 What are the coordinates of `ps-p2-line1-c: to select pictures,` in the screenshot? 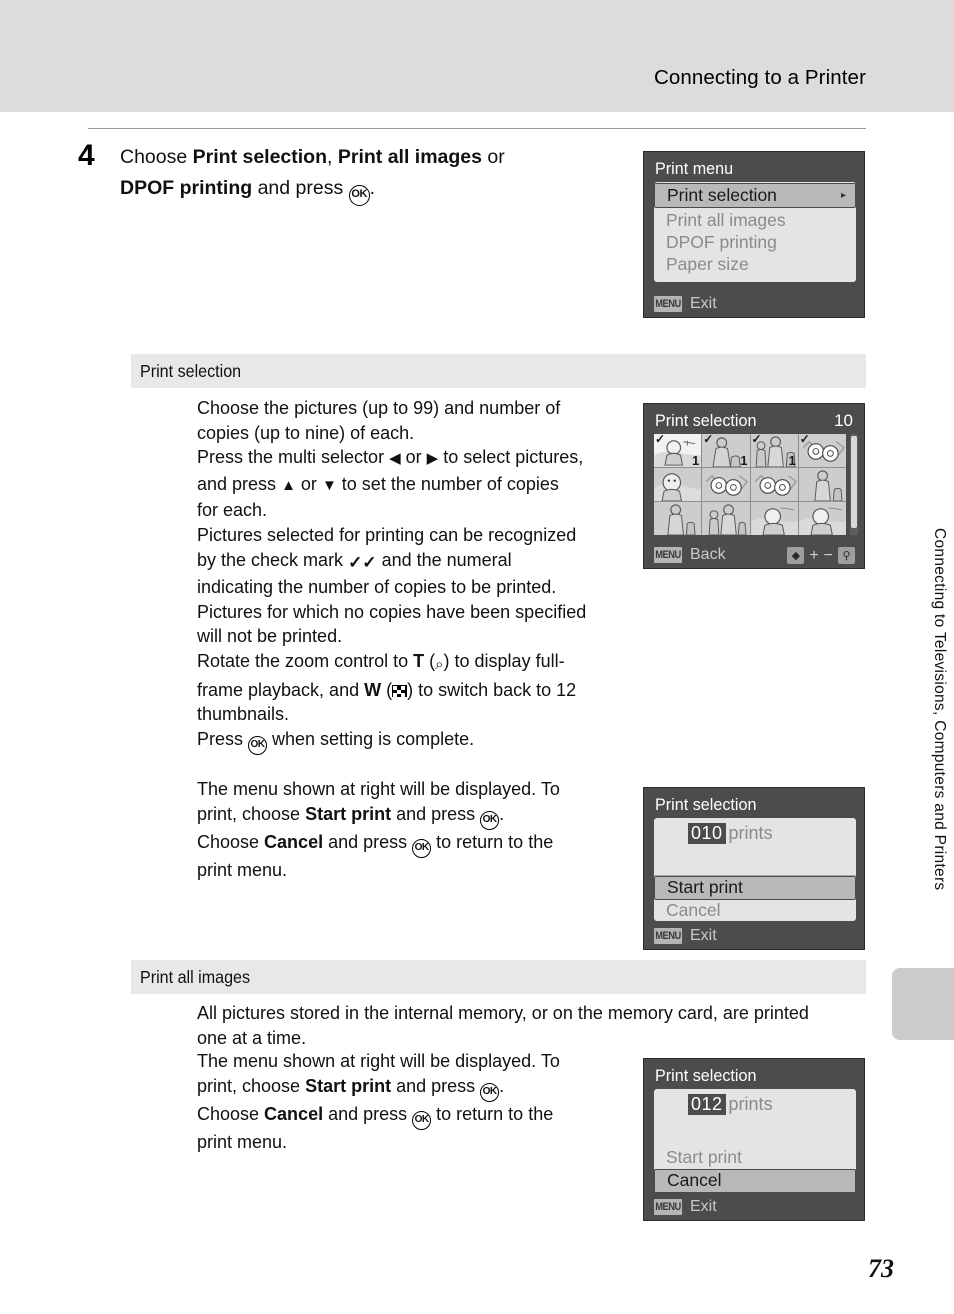 It's located at (511, 457).